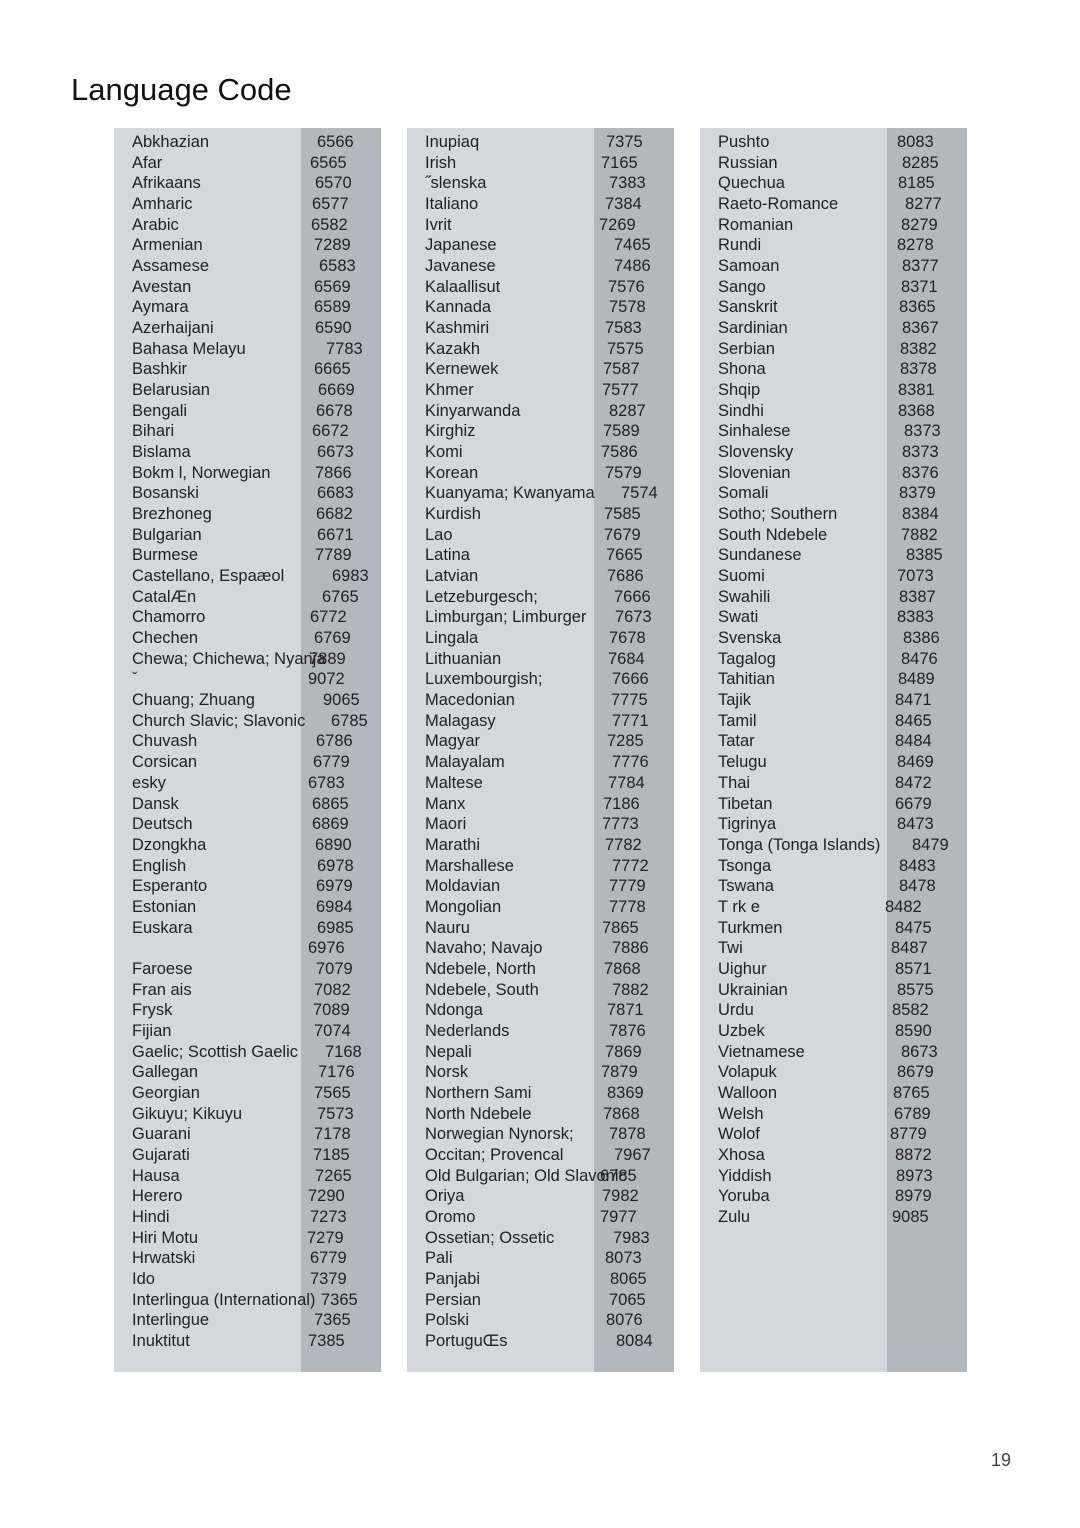  What do you see at coordinates (494, 1154) in the screenshot?
I see `language-name: Occitan; Provencal` at bounding box center [494, 1154].